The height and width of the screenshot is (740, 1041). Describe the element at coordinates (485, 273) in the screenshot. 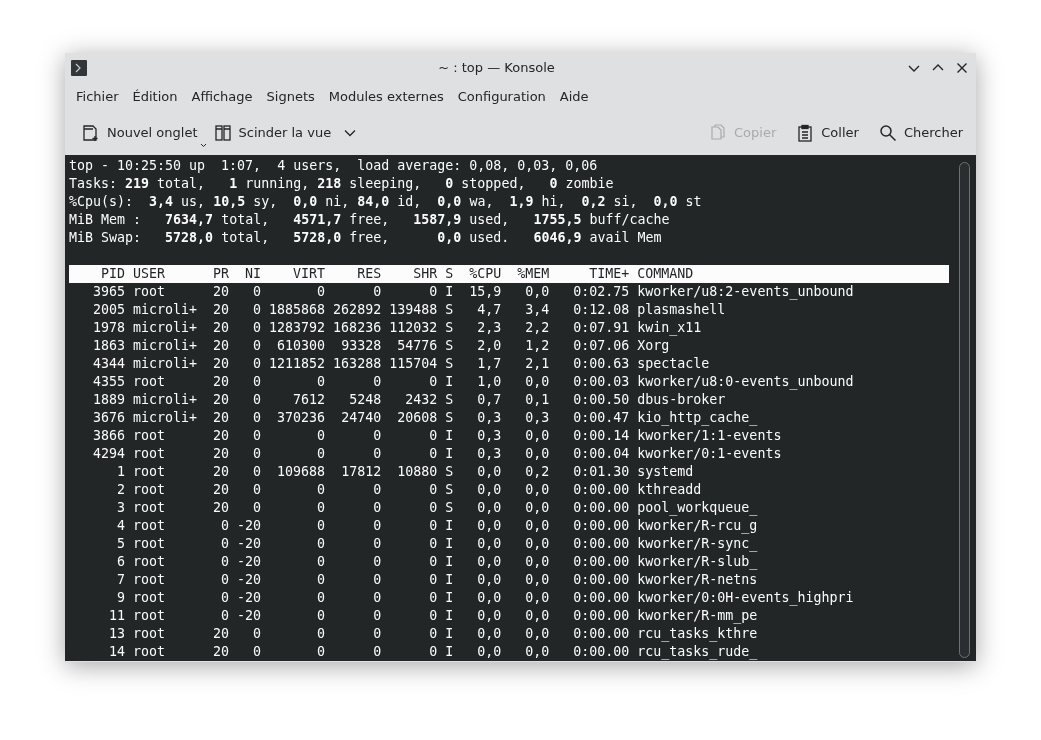

I see `column-header: %CPU` at that location.